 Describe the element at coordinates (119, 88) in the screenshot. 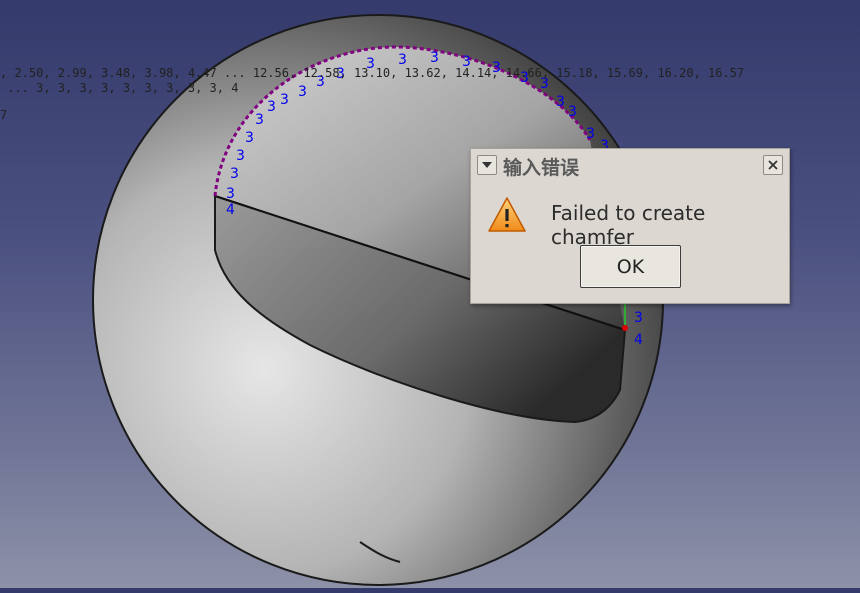

I see `overlay-counts: ... 3, 3, 3, 3, 3, 3, 3, 3, 3, 4` at that location.